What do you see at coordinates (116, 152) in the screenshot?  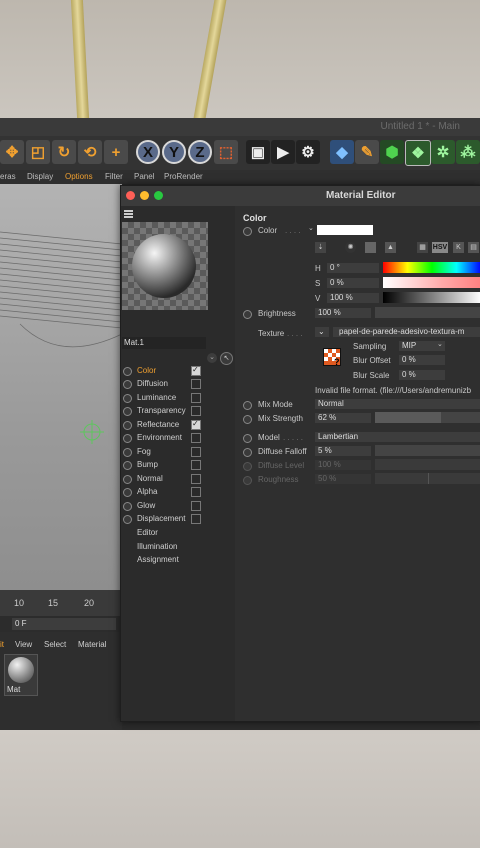 I see `add-icon: +` at bounding box center [116, 152].